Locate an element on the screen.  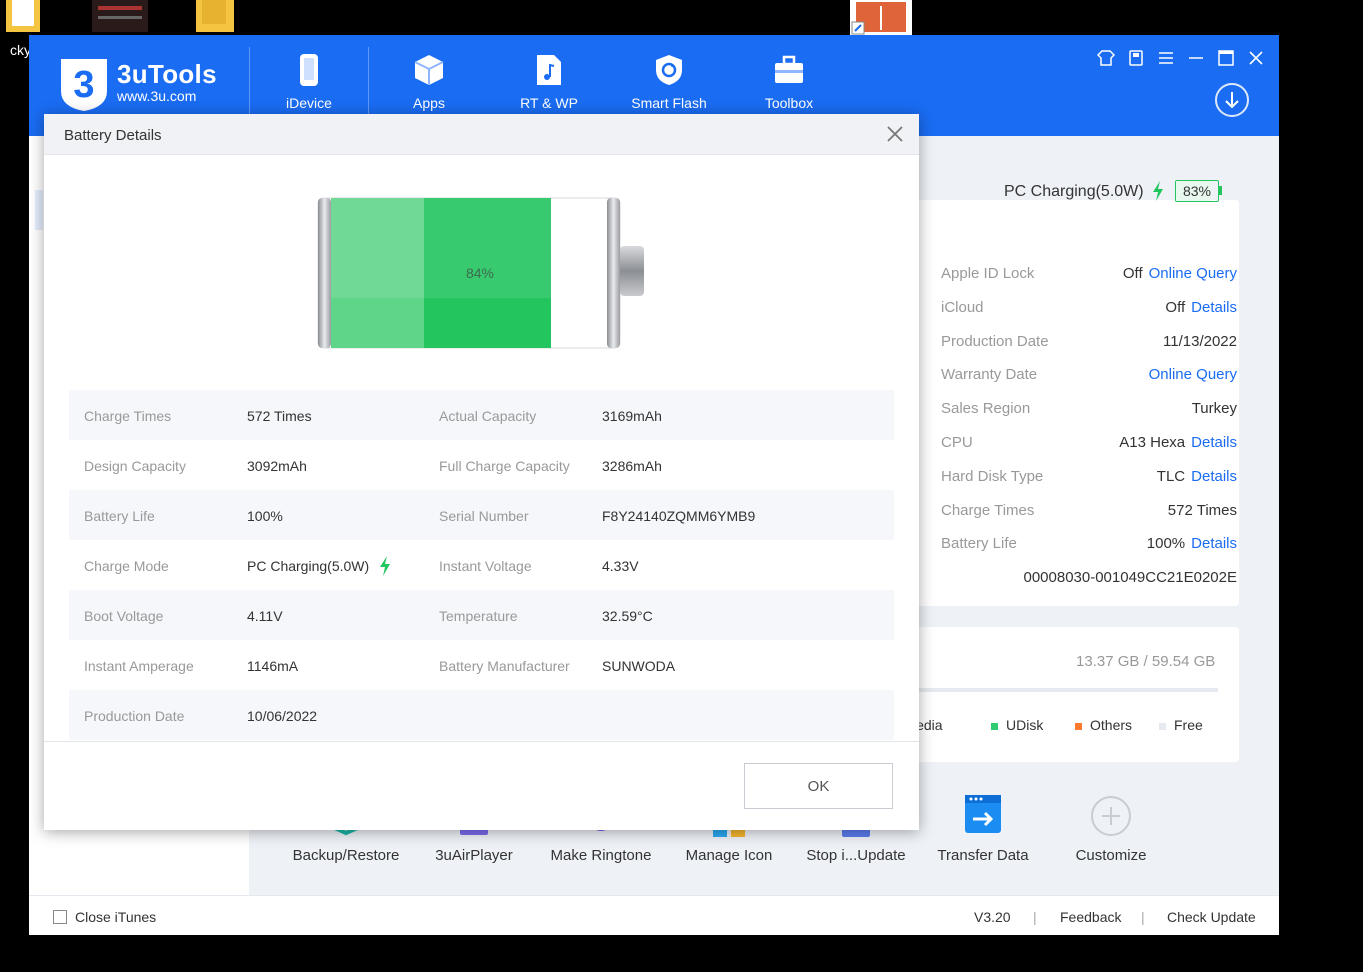
detail-label: Boot Voltage is located at coordinates (124, 616).